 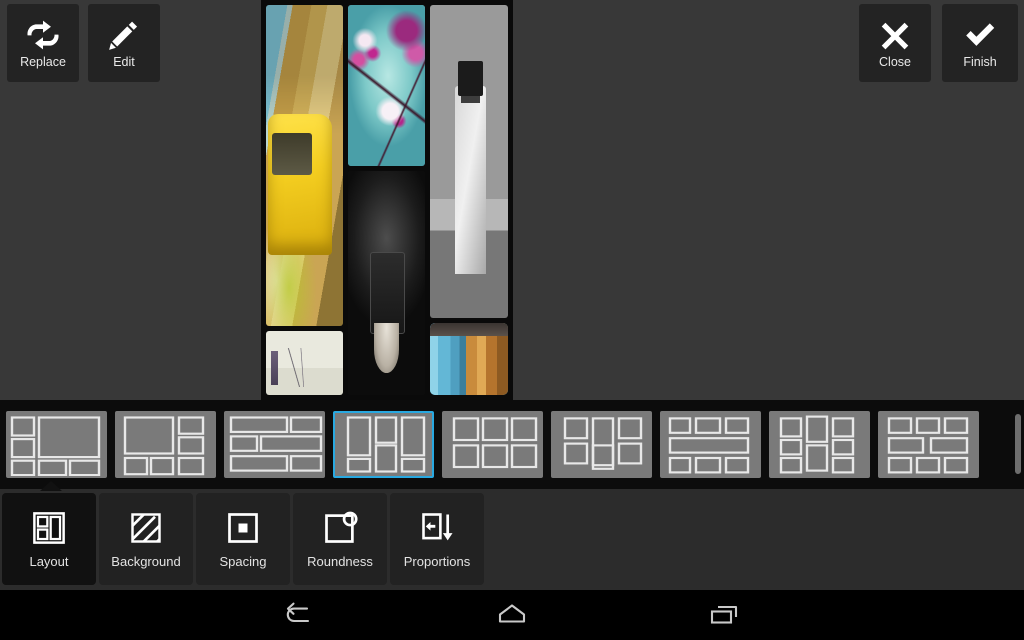 What do you see at coordinates (895, 61) in the screenshot?
I see `close-button-label: Close` at bounding box center [895, 61].